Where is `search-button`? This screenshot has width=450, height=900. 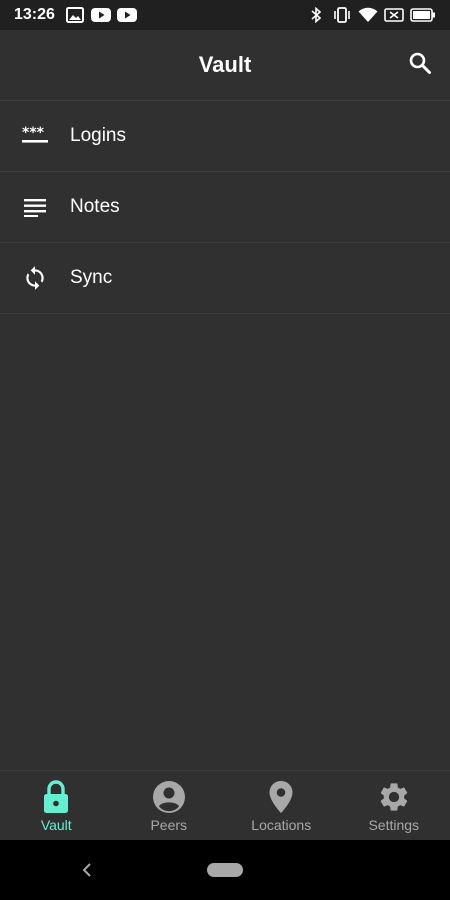 search-button is located at coordinates (420, 65).